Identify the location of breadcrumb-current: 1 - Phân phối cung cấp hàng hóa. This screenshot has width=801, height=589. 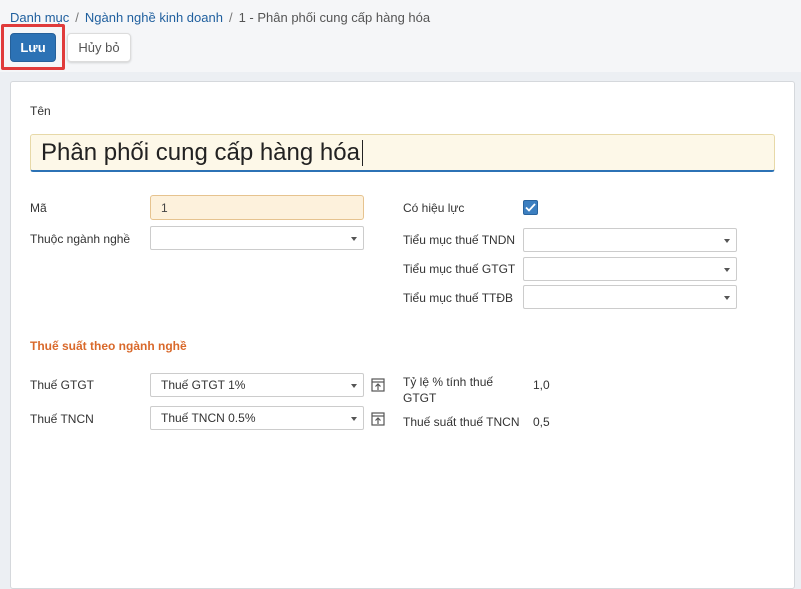
(334, 17).